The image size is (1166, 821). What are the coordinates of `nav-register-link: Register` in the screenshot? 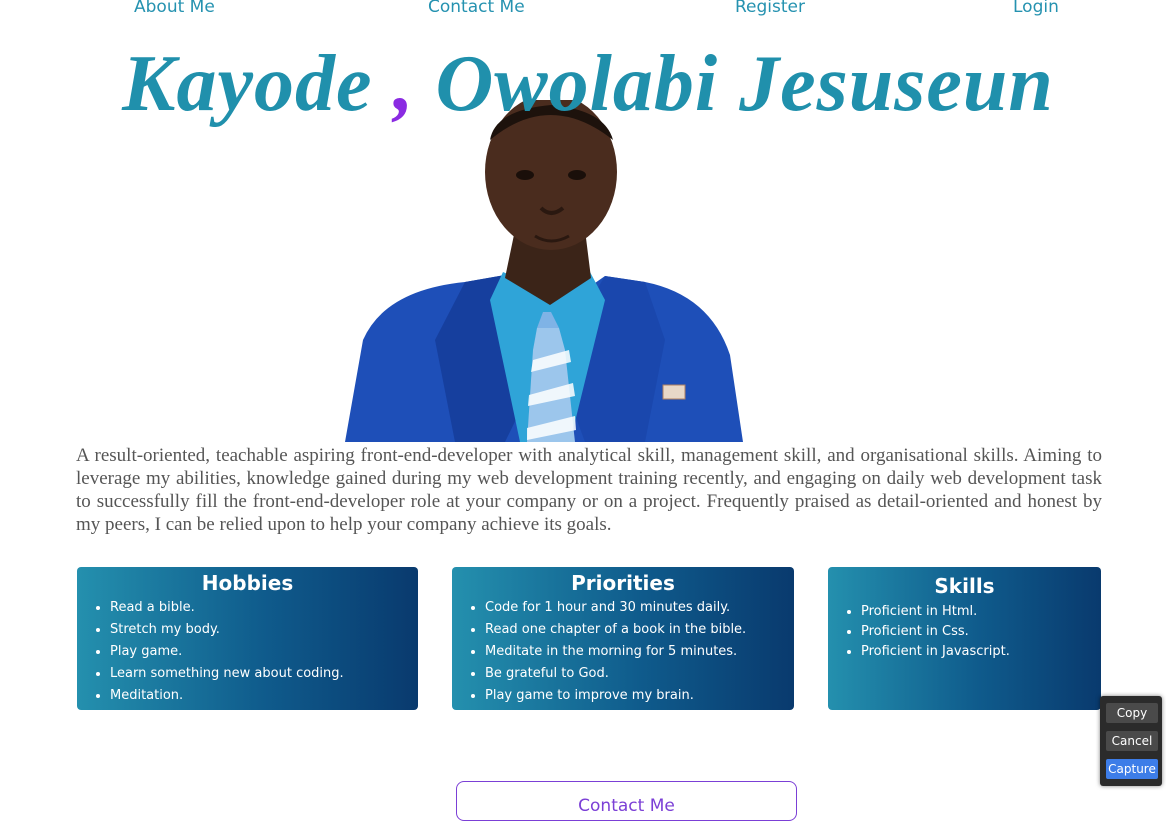 It's located at (770, 8).